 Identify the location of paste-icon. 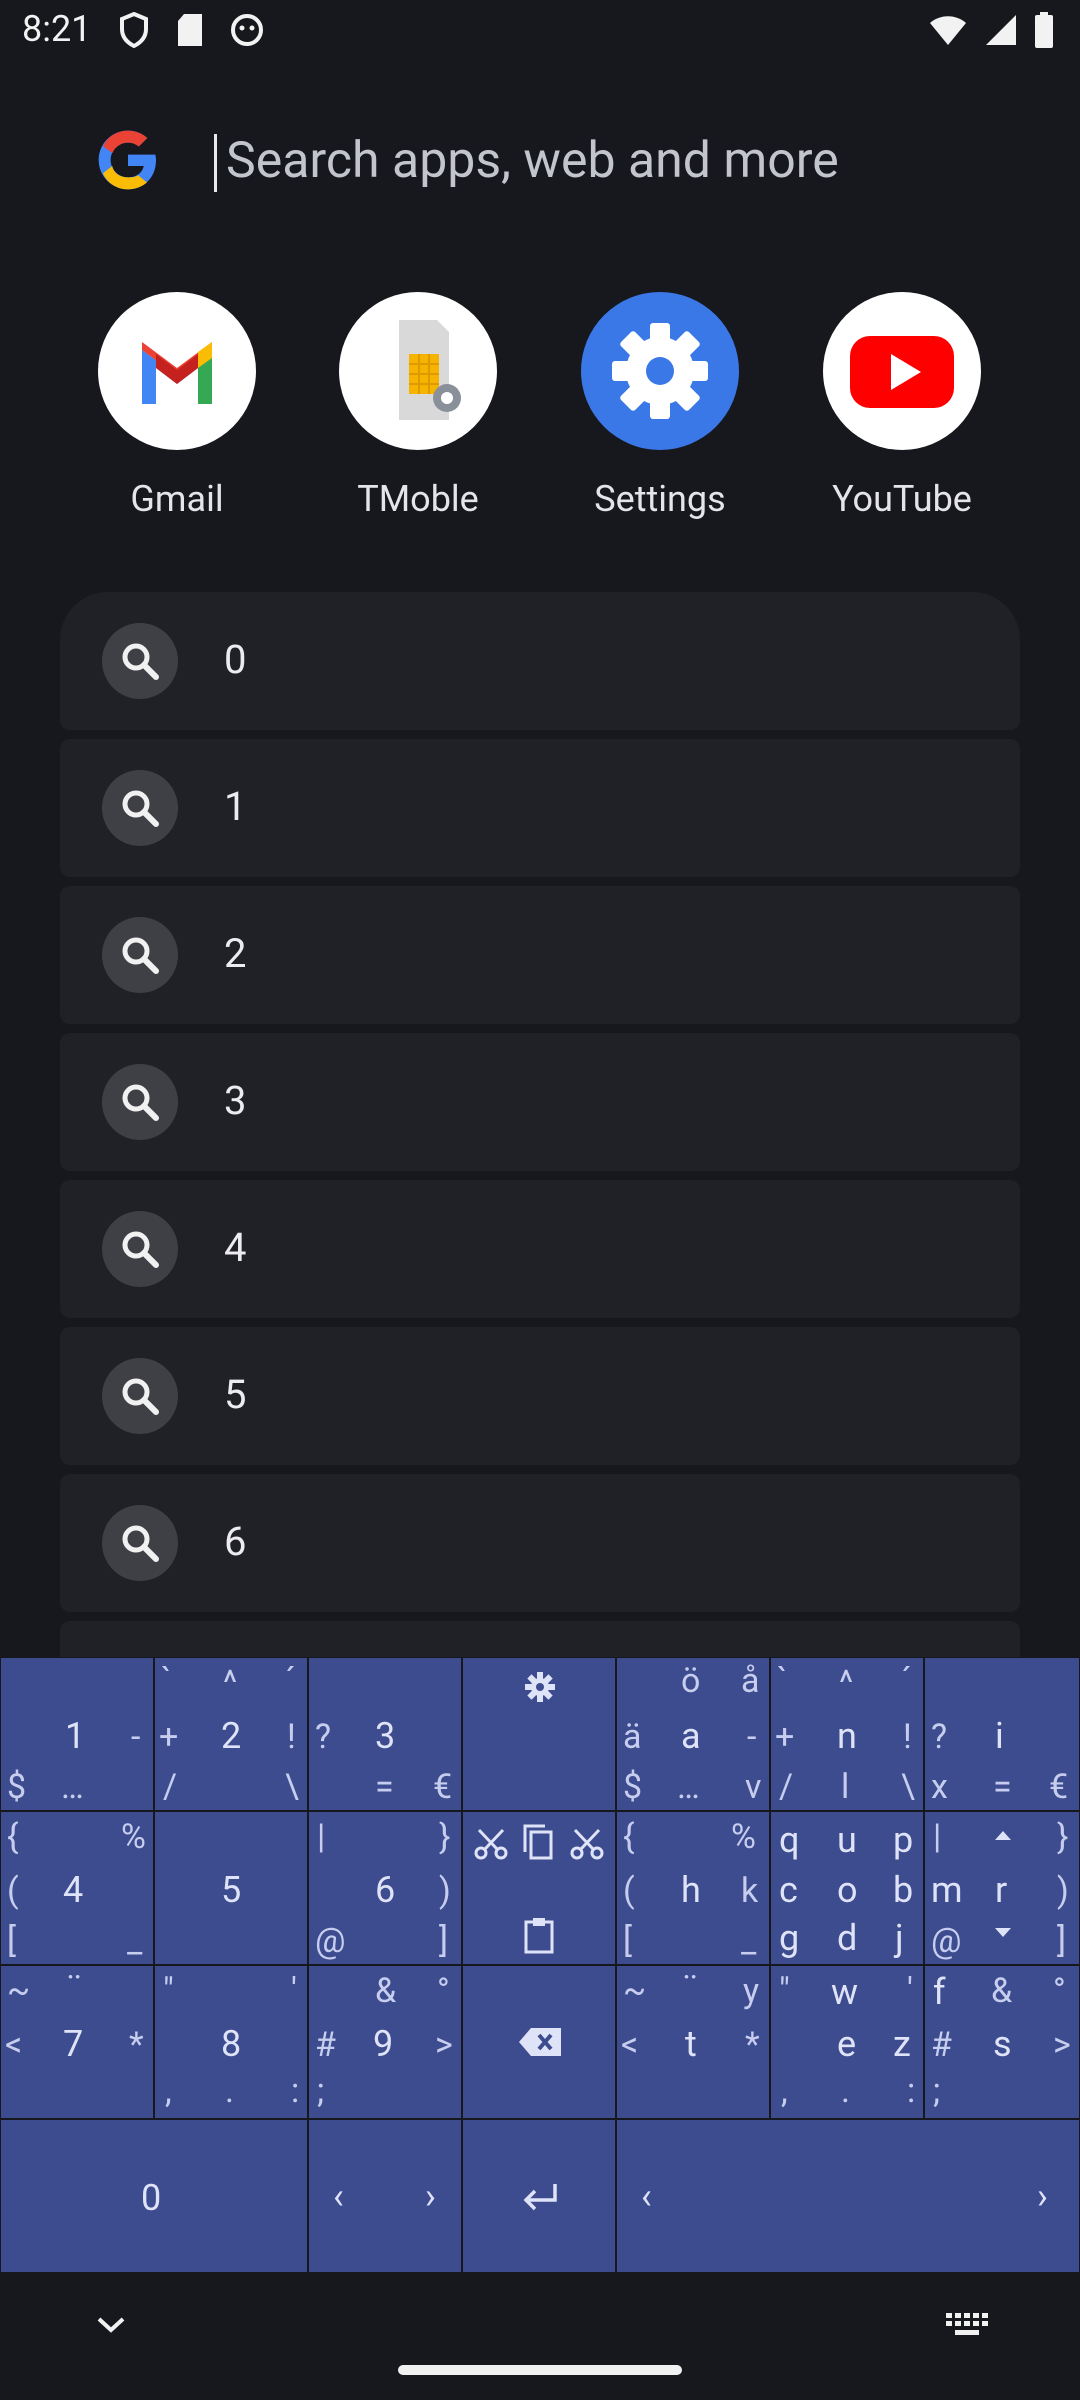
(539, 1936).